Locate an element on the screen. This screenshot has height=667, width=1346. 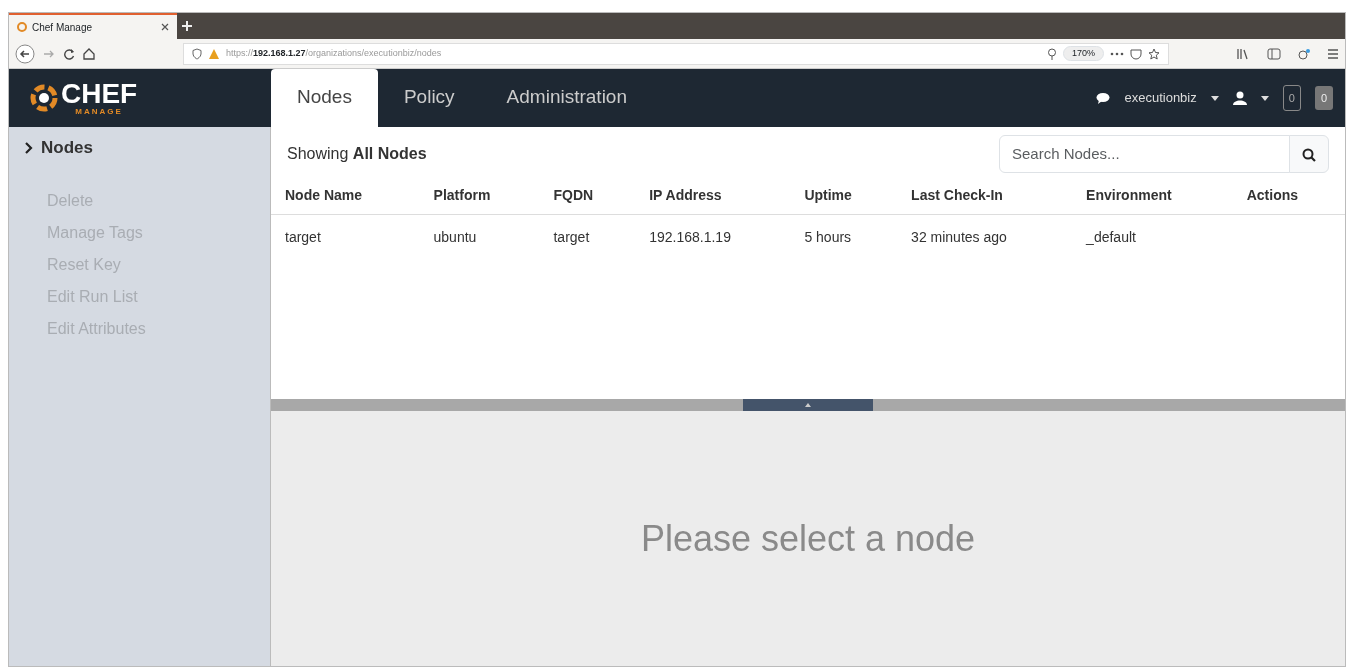
column-header: Environment is located at coordinates (1152, 196).